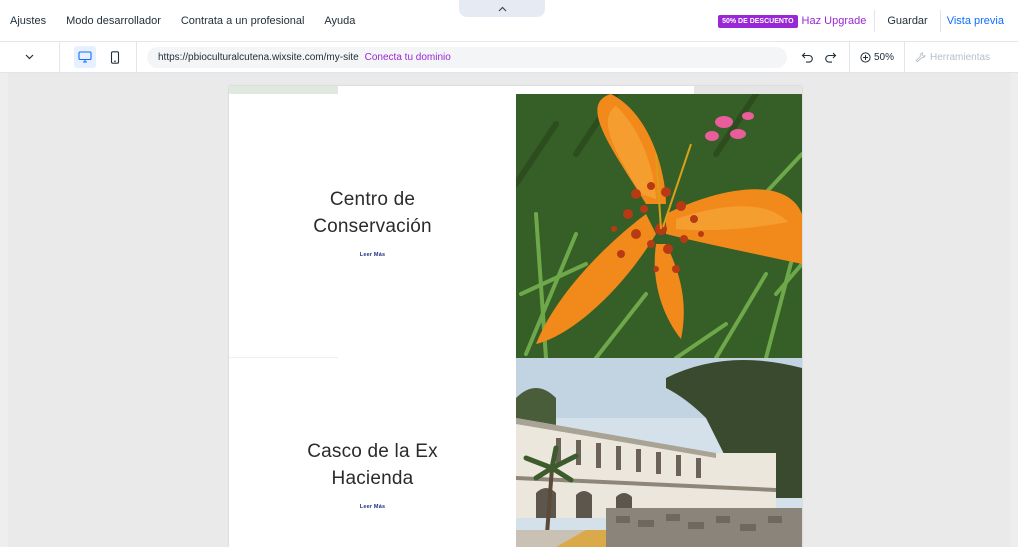 This screenshot has height=547, width=1018. I want to click on section-conservacion: Centro de Conservación Leer Más, so click(372, 222).